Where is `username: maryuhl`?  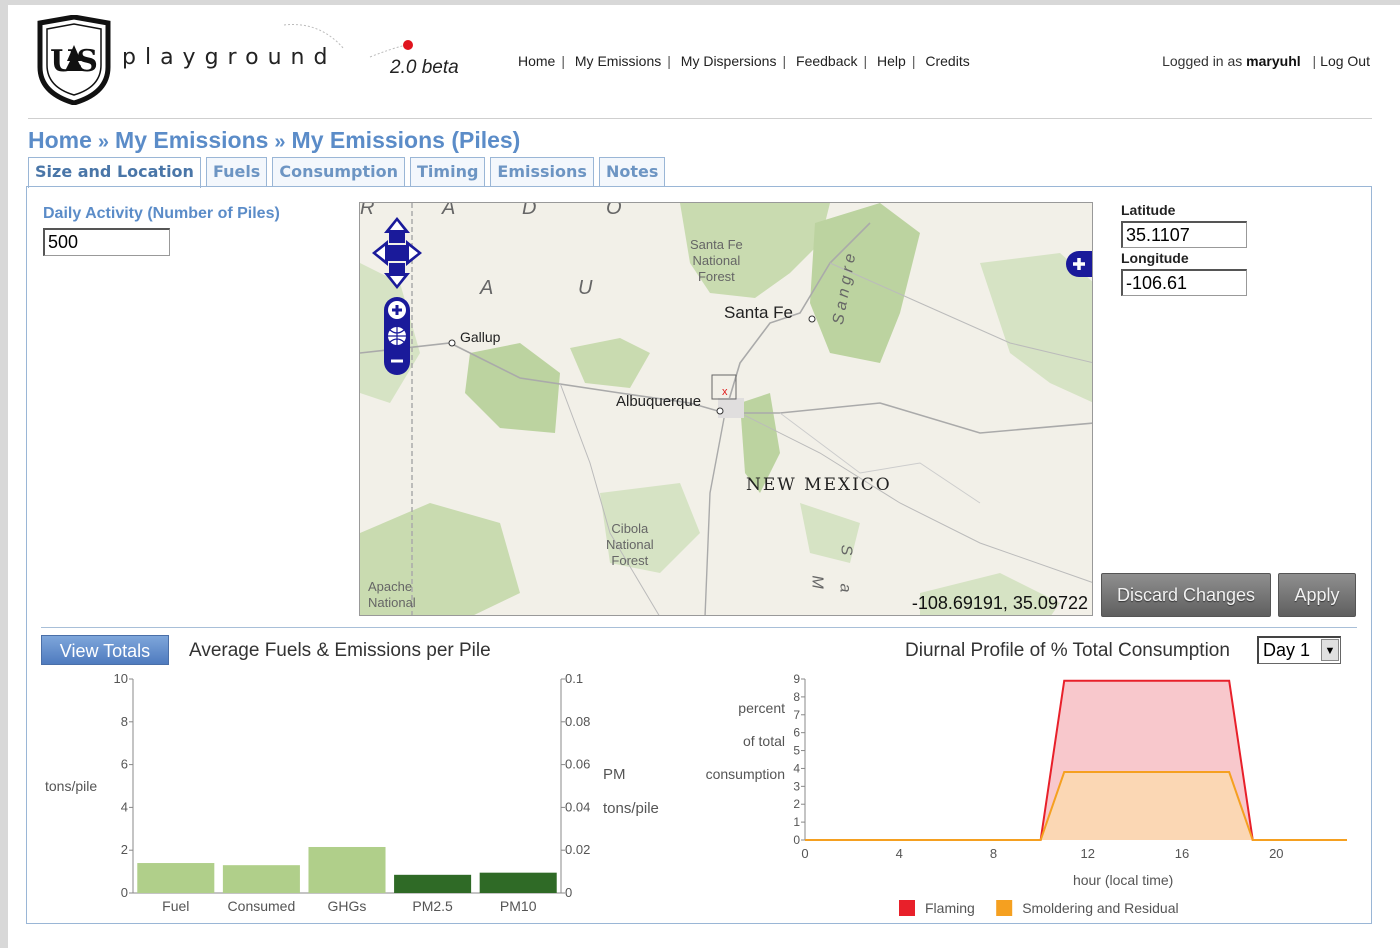 username: maryuhl is located at coordinates (1273, 61).